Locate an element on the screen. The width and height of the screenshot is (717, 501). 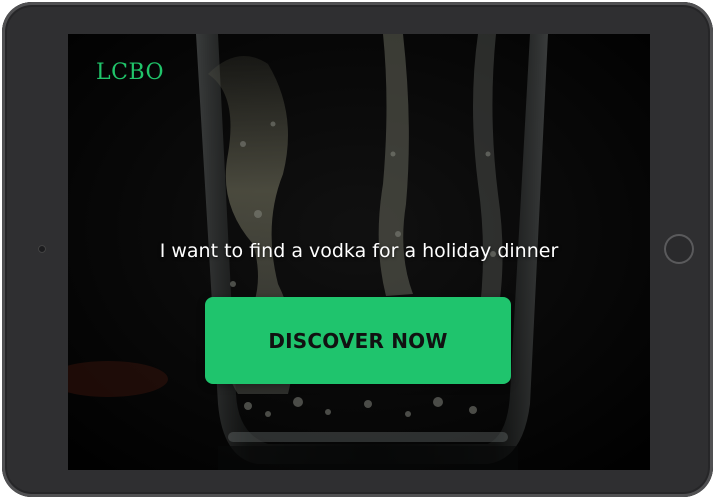
discover-now-label: DISCOVER NOW is located at coordinates (358, 340).